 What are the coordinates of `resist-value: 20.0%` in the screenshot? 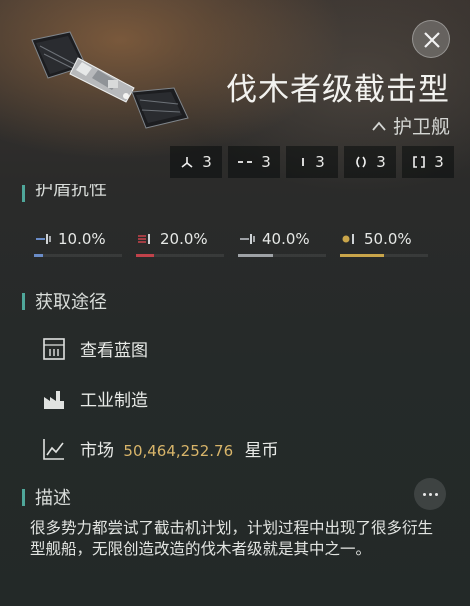 It's located at (184, 239).